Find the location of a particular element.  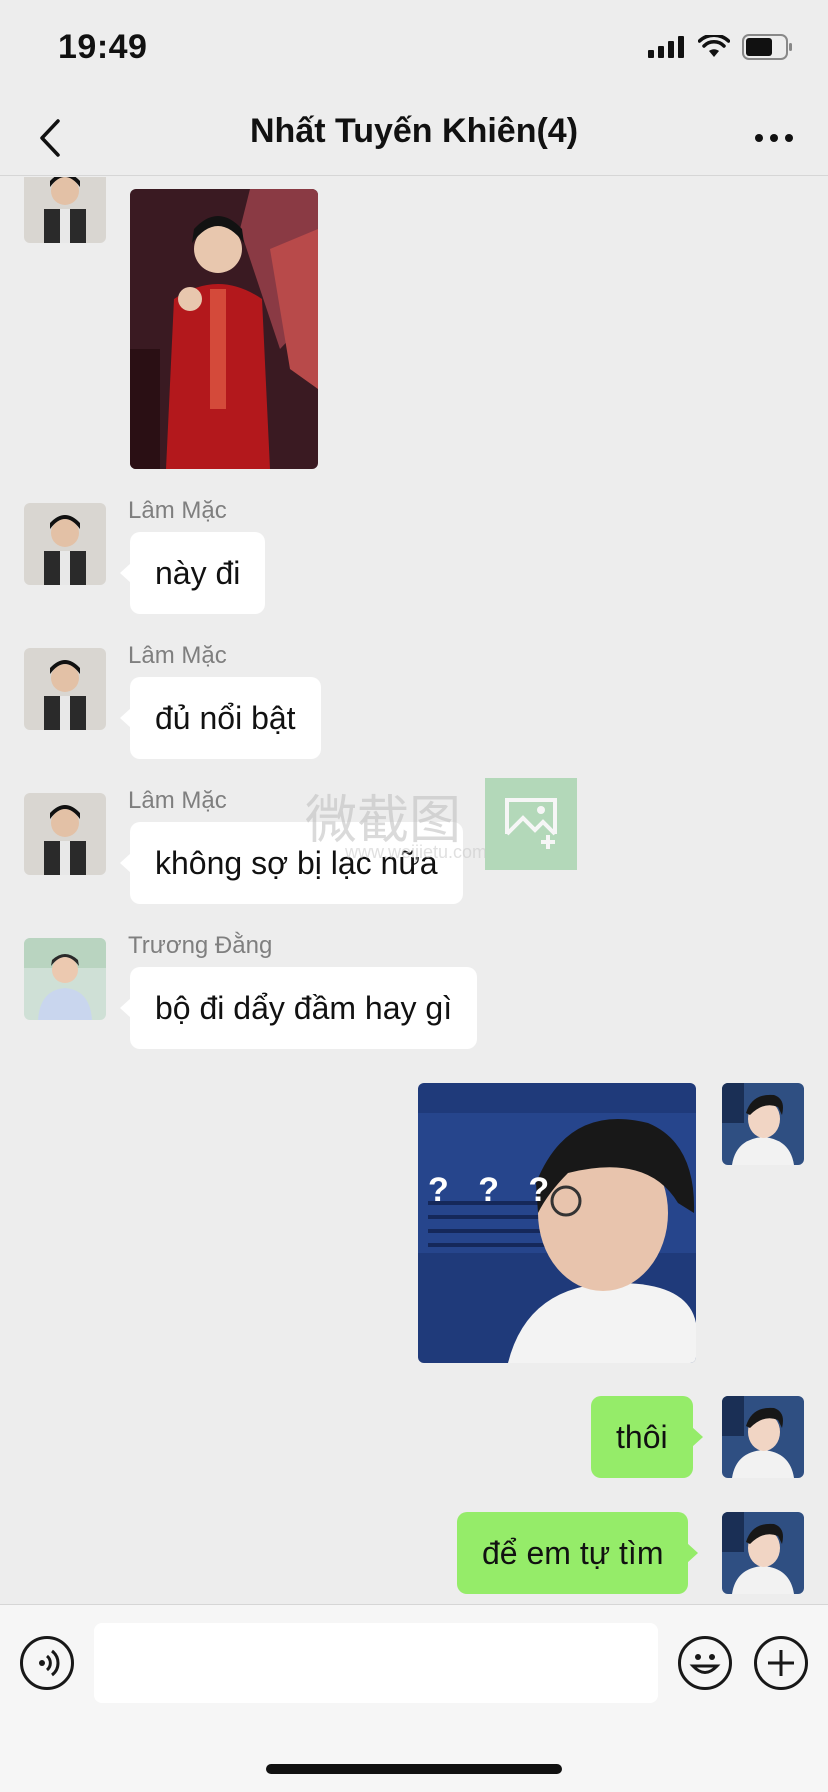

sender-name: Trương Đằng is located at coordinates (200, 945).